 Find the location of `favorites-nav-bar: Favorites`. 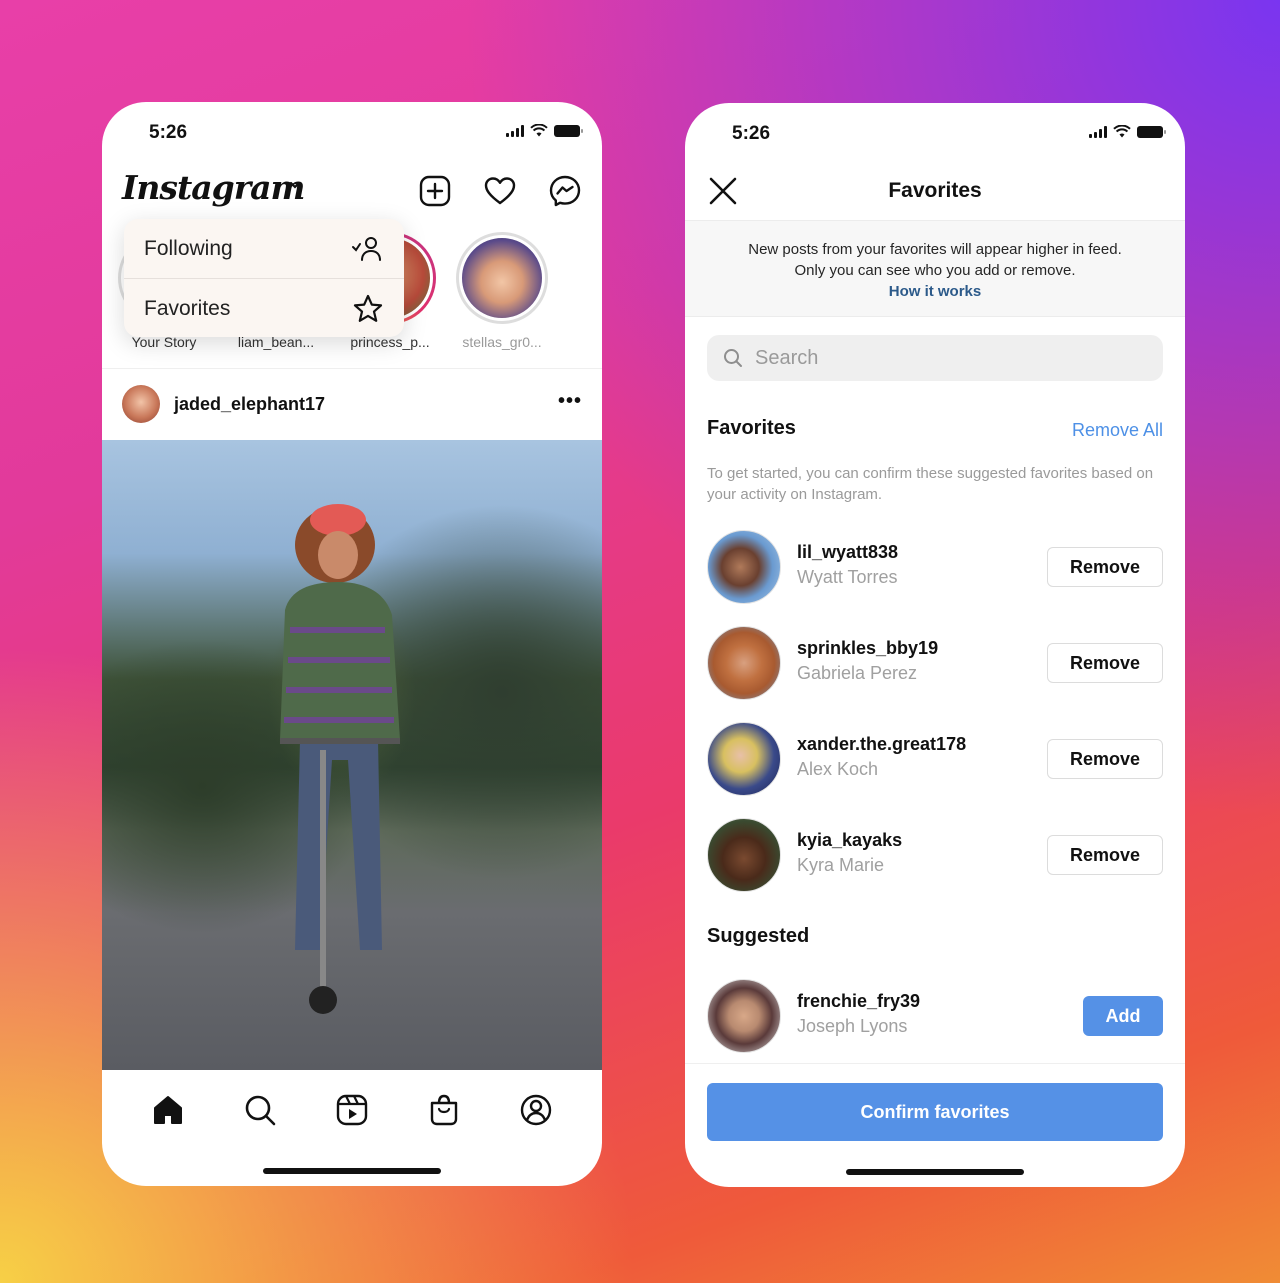

favorites-nav-bar: Favorites is located at coordinates (935, 192).